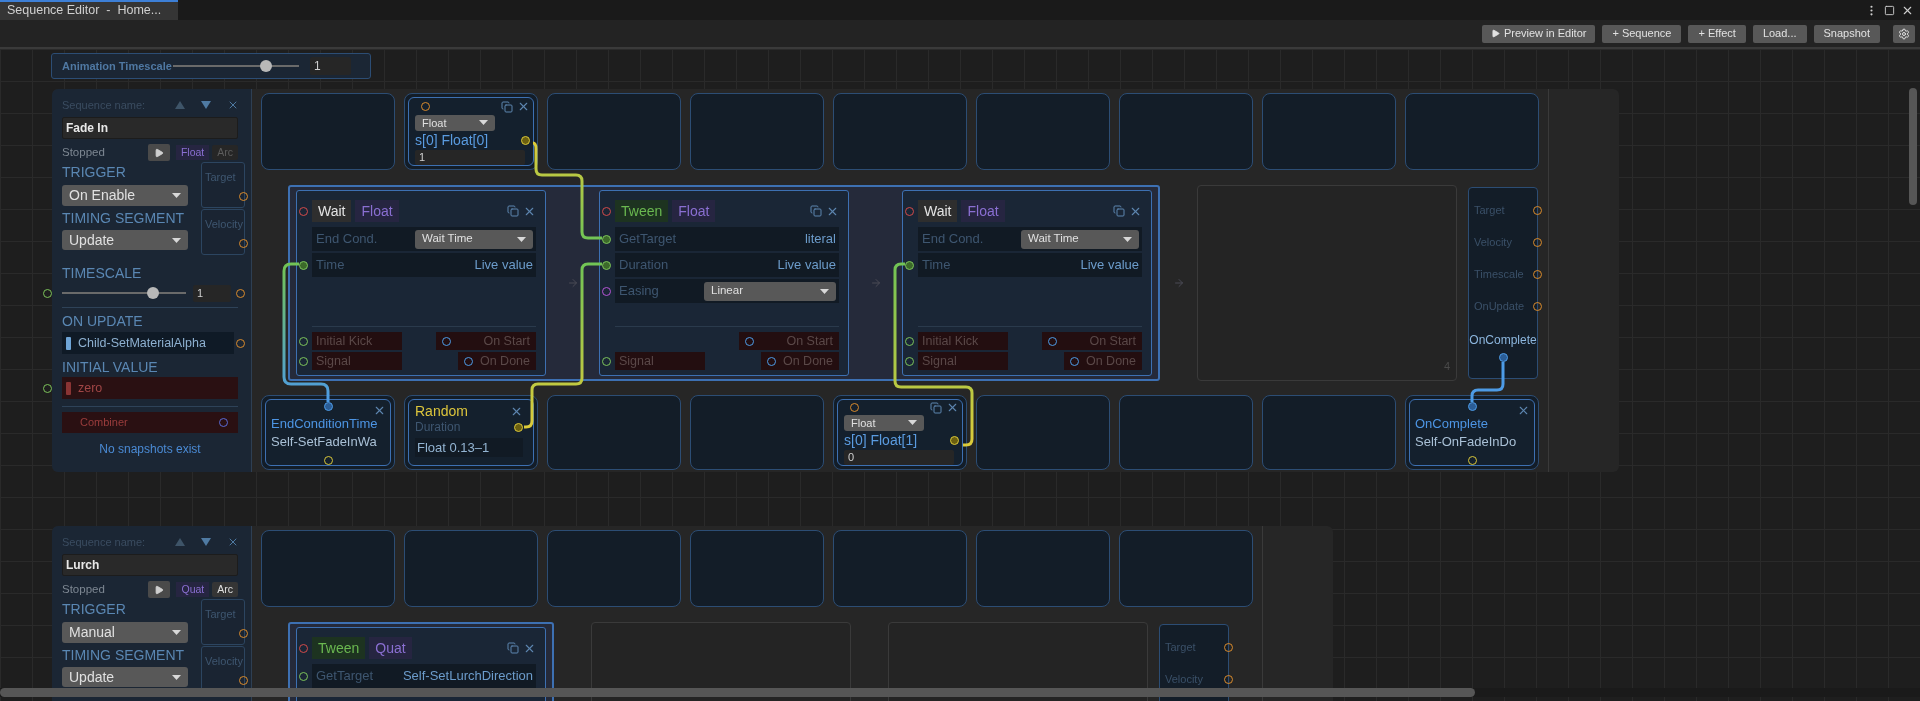  I want to click on horizontal-scrollbar, so click(737, 692).